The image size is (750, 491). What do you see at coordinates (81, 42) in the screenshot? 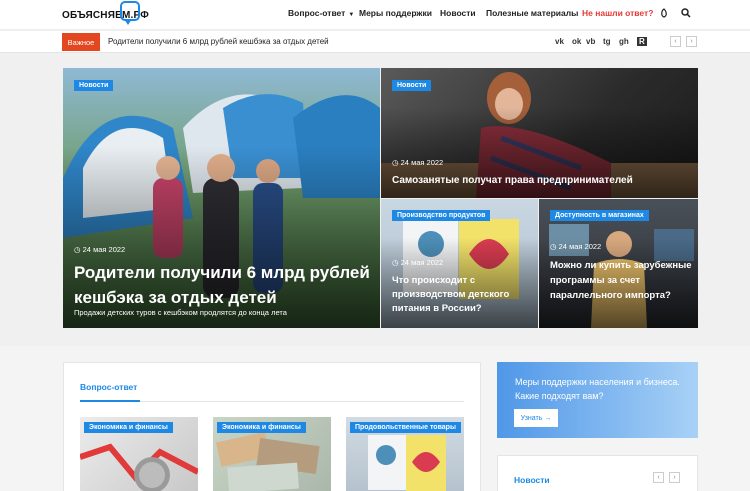
I see `ticker-badge: Важное` at bounding box center [81, 42].